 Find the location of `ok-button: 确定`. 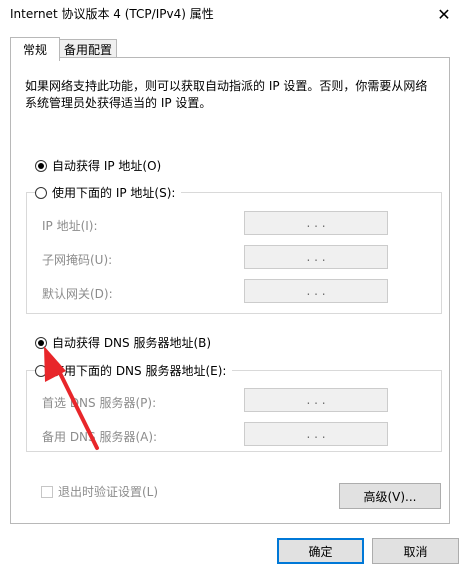

ok-button: 确定 is located at coordinates (320, 551).